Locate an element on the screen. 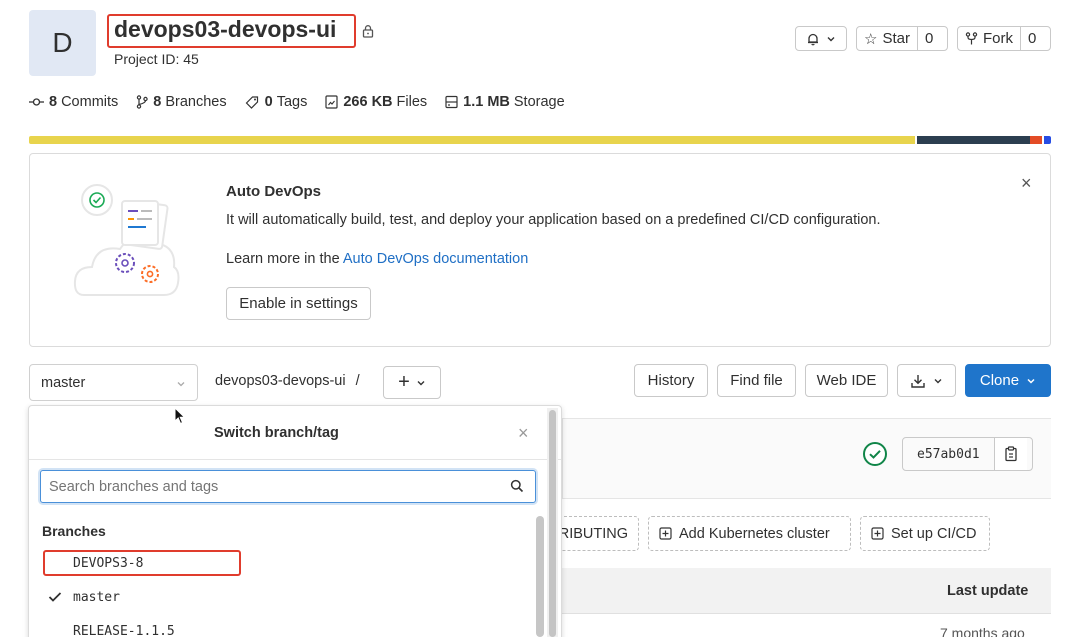  clipboard-icon is located at coordinates (1010, 454).